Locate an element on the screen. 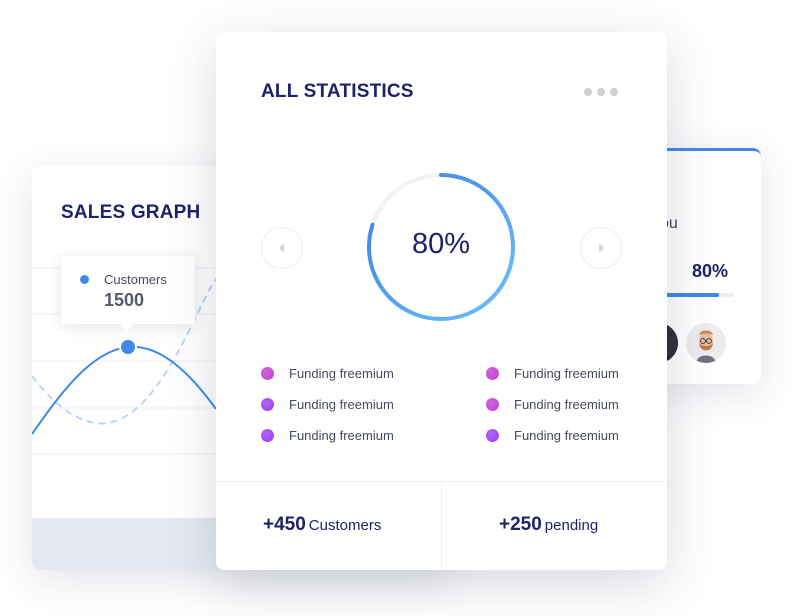  previous-button is located at coordinates (282, 248).